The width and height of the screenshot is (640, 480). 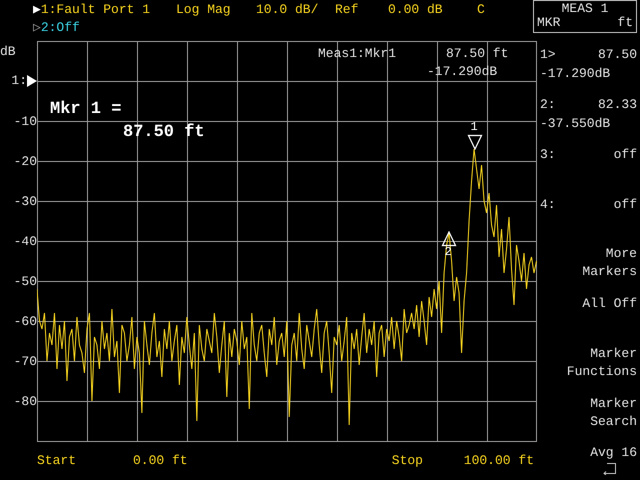 What do you see at coordinates (60, 28) in the screenshot?
I see `channel-label: 2:Off` at bounding box center [60, 28].